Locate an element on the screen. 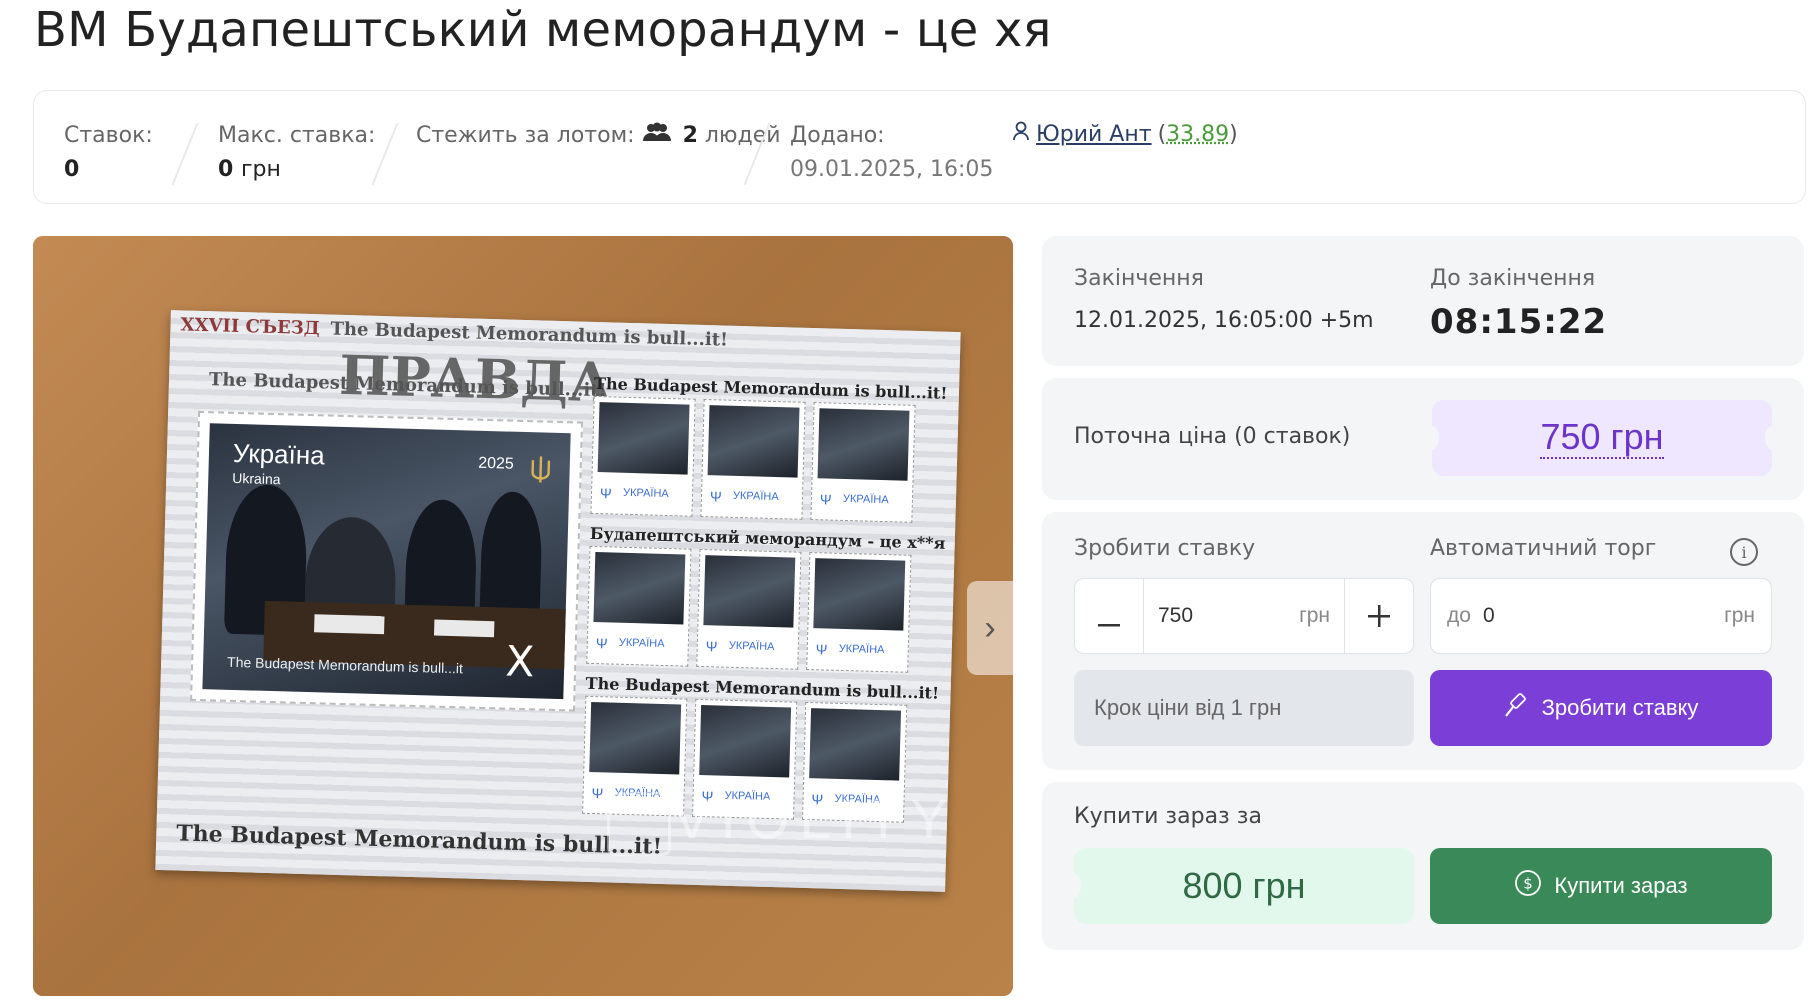 This screenshot has height=1000, width=1808. decrease-bid-button is located at coordinates (1109, 616).